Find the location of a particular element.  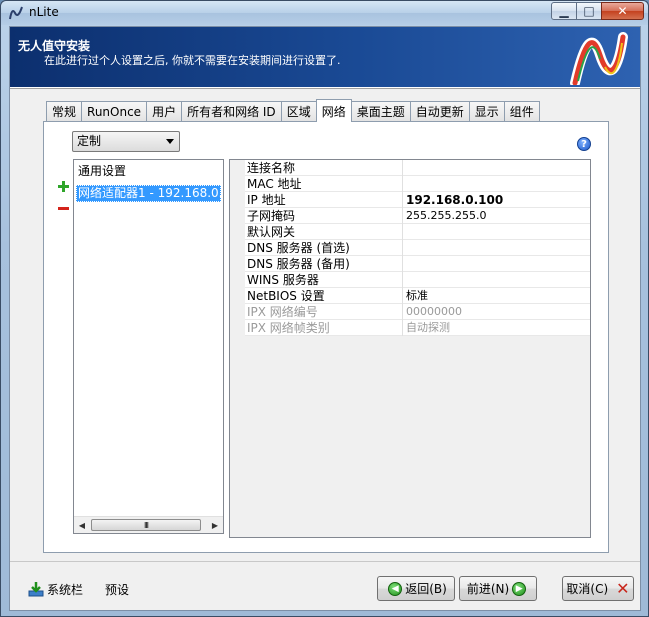

tray-download-icon is located at coordinates (36, 589).